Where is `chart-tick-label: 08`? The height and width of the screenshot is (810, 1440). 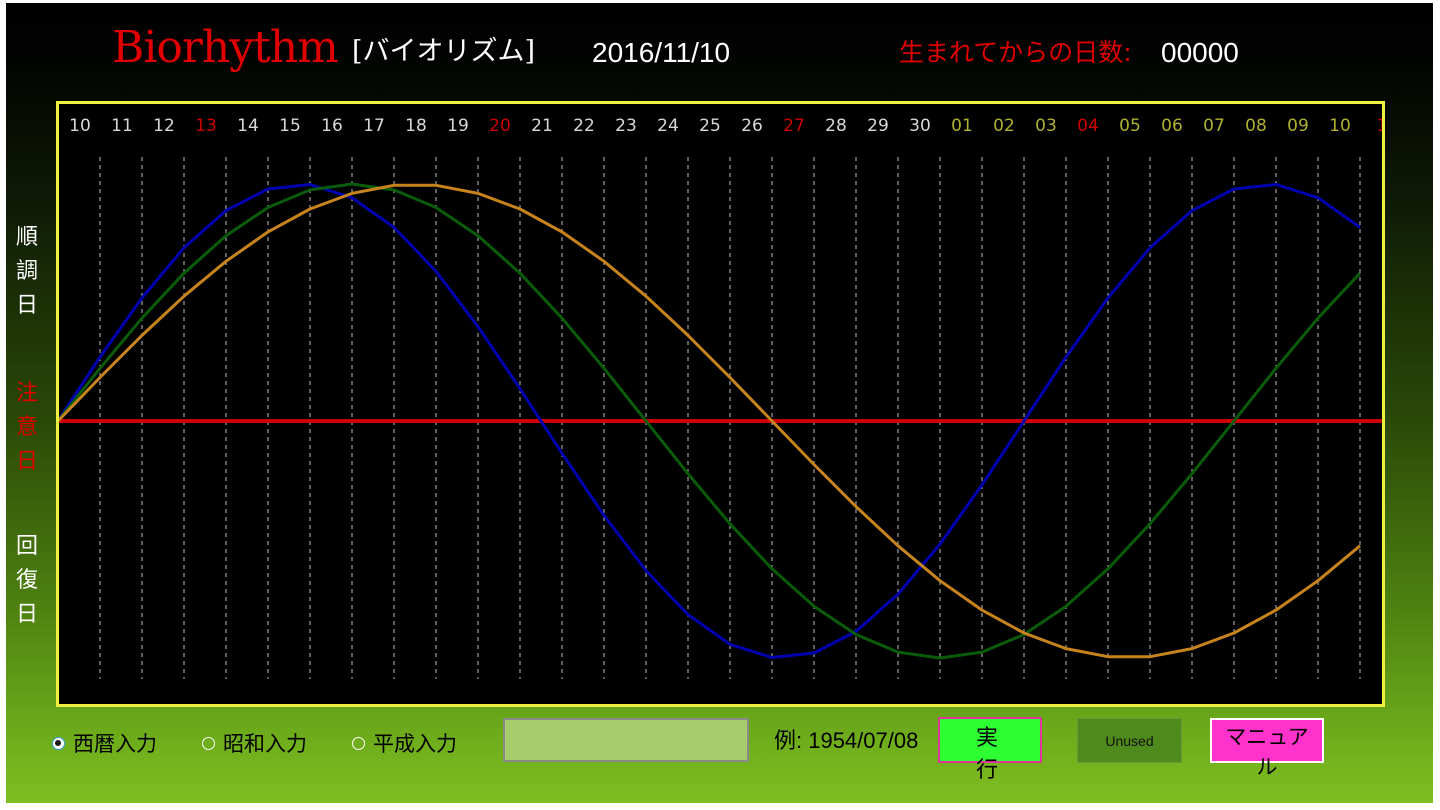
chart-tick-label: 08 is located at coordinates (1256, 126).